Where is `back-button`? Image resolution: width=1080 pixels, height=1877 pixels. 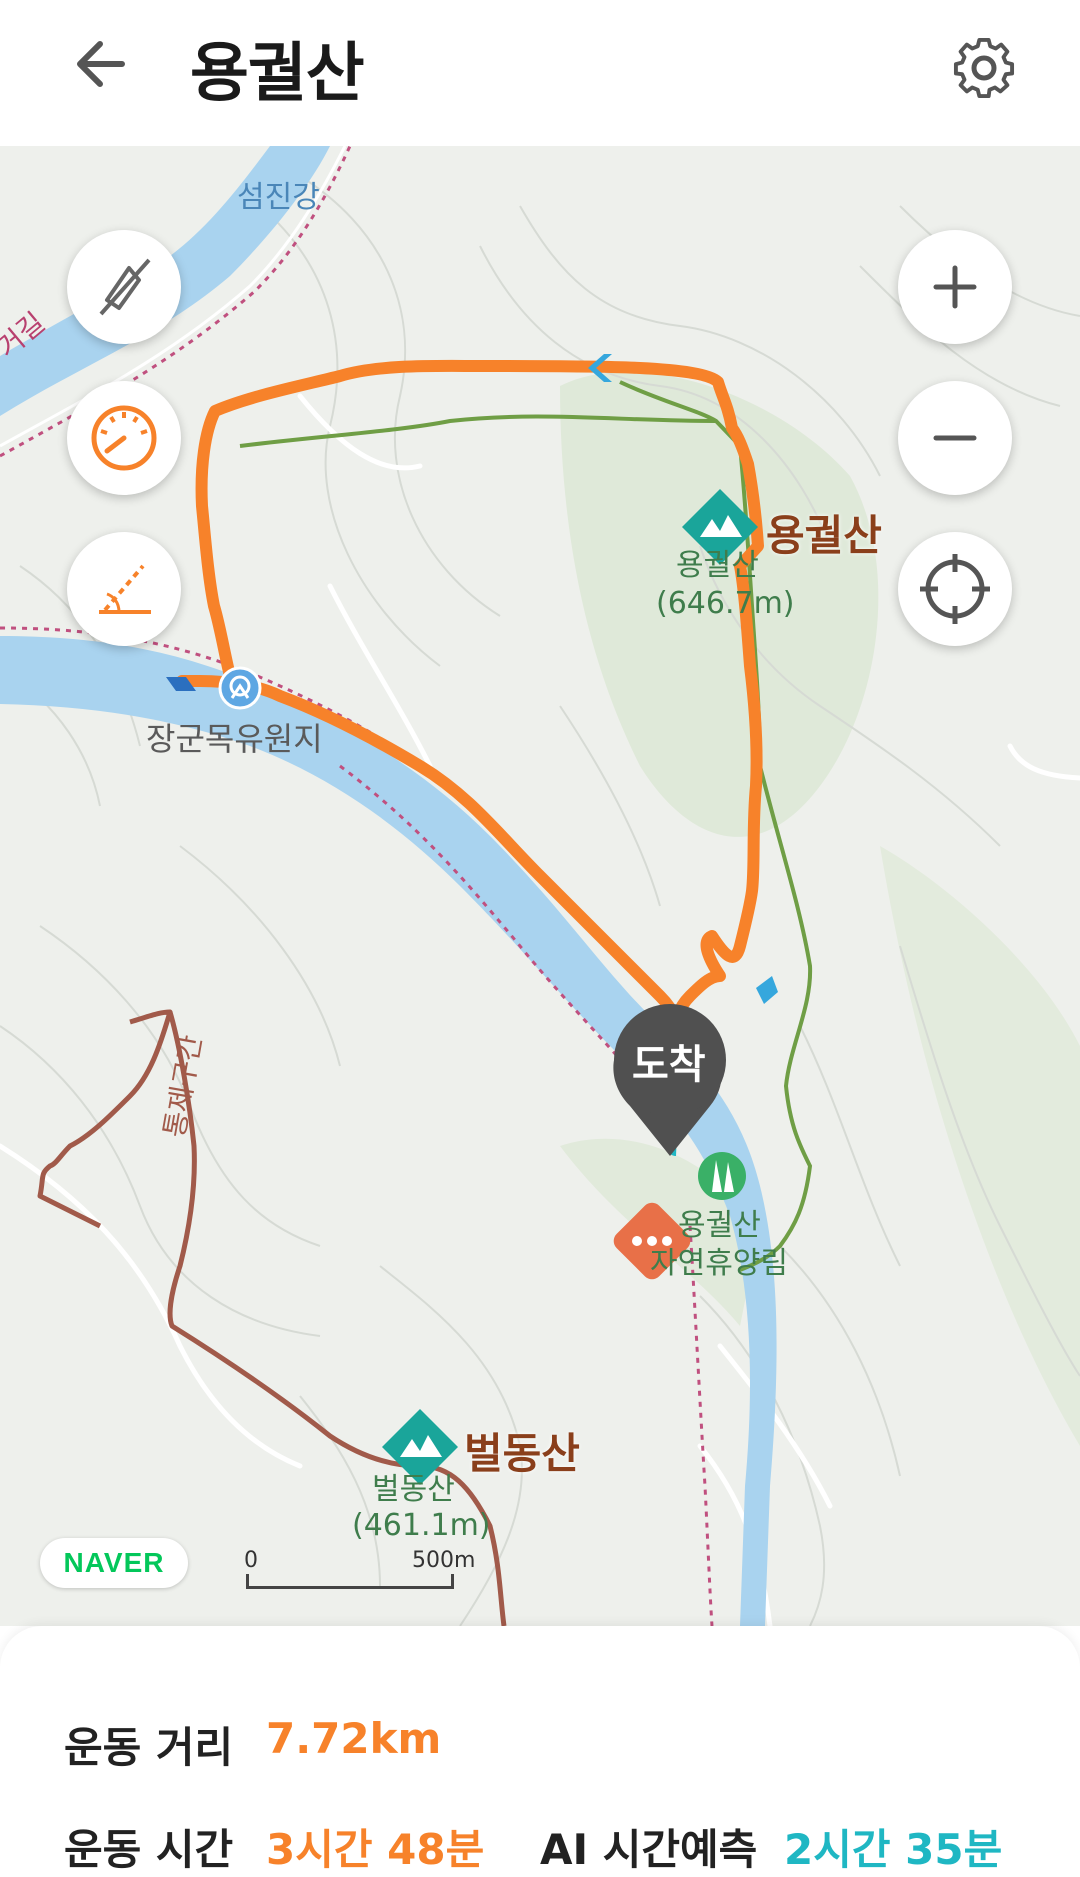
back-button is located at coordinates (110, 67).